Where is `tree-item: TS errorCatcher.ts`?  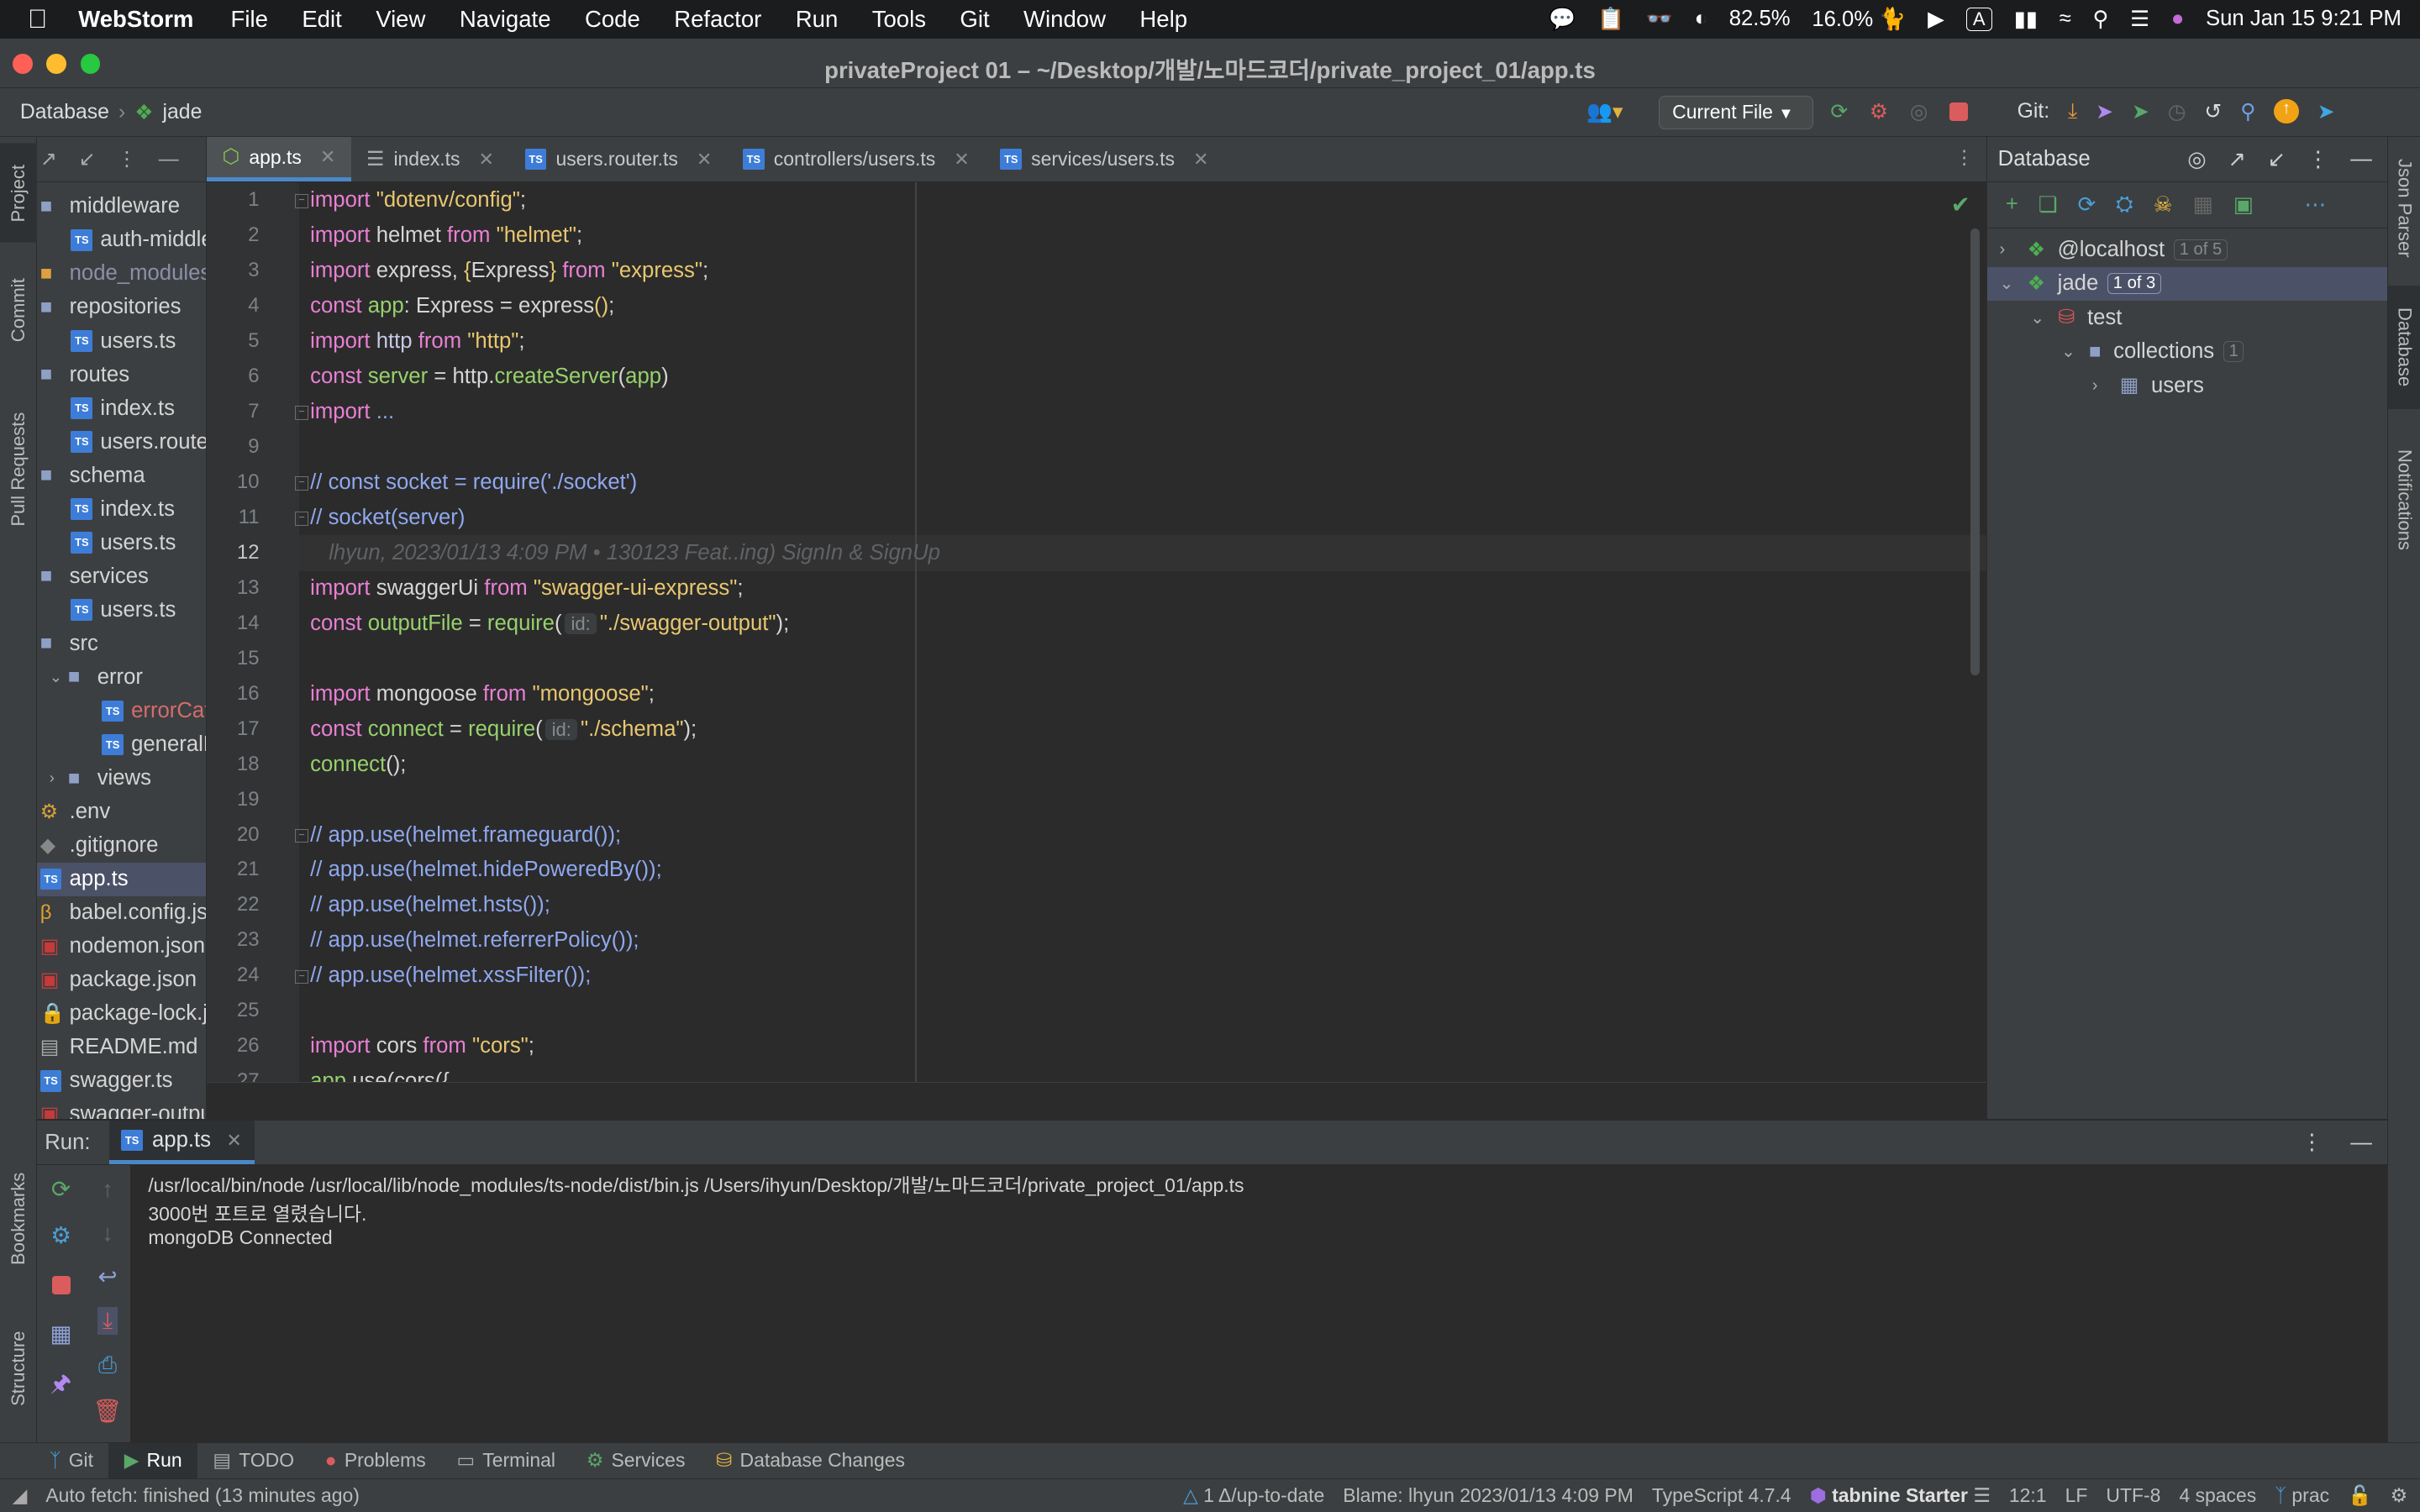 tree-item: TS errorCatcher.ts is located at coordinates (121, 710).